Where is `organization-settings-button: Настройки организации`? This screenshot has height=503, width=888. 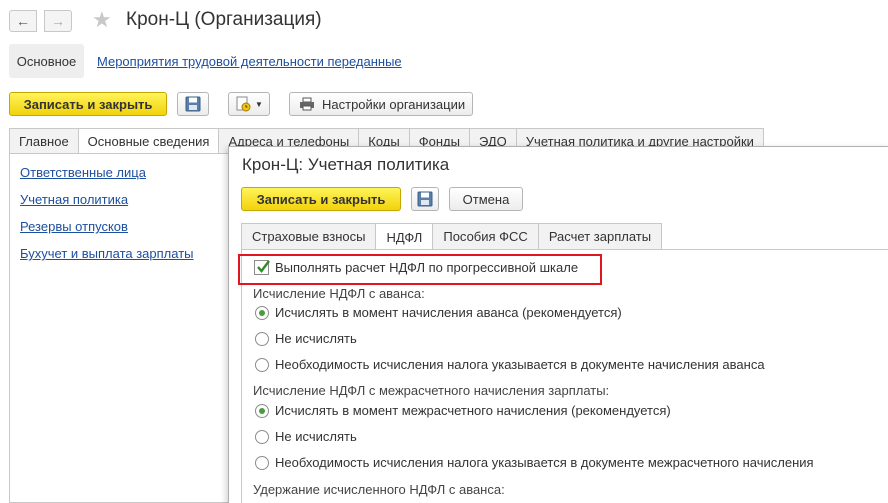
organization-settings-button: Настройки организации is located at coordinates (381, 104).